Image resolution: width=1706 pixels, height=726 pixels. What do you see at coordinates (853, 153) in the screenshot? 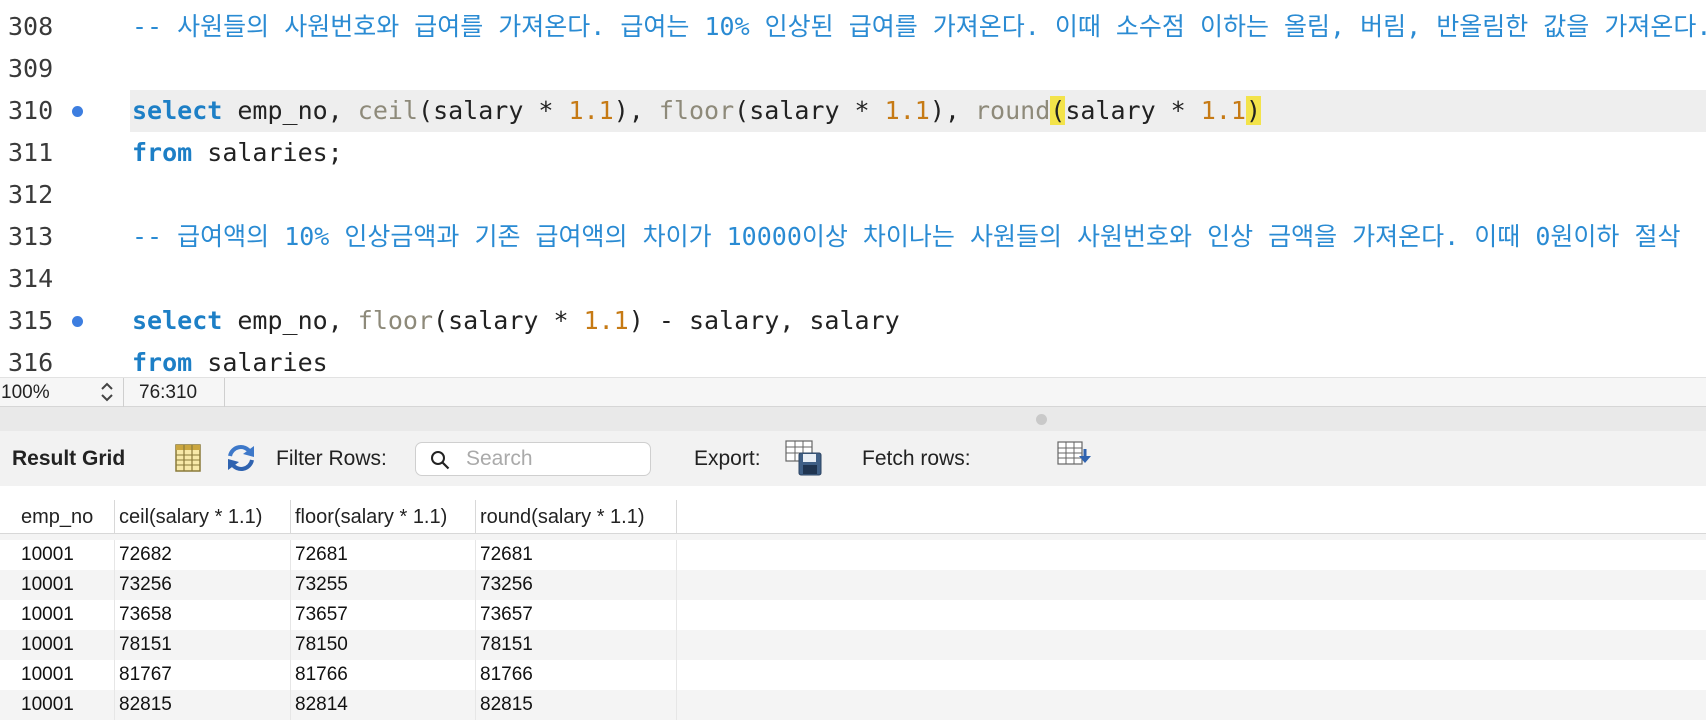
I see `code-line-311: 311 from salaries;` at bounding box center [853, 153].